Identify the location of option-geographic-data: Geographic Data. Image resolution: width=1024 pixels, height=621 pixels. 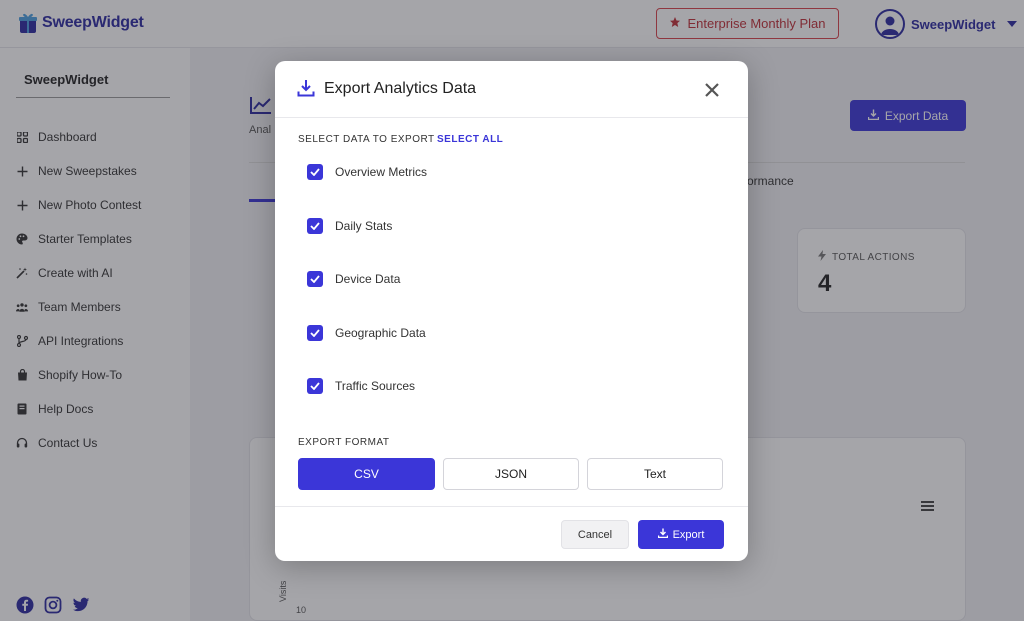
(366, 333).